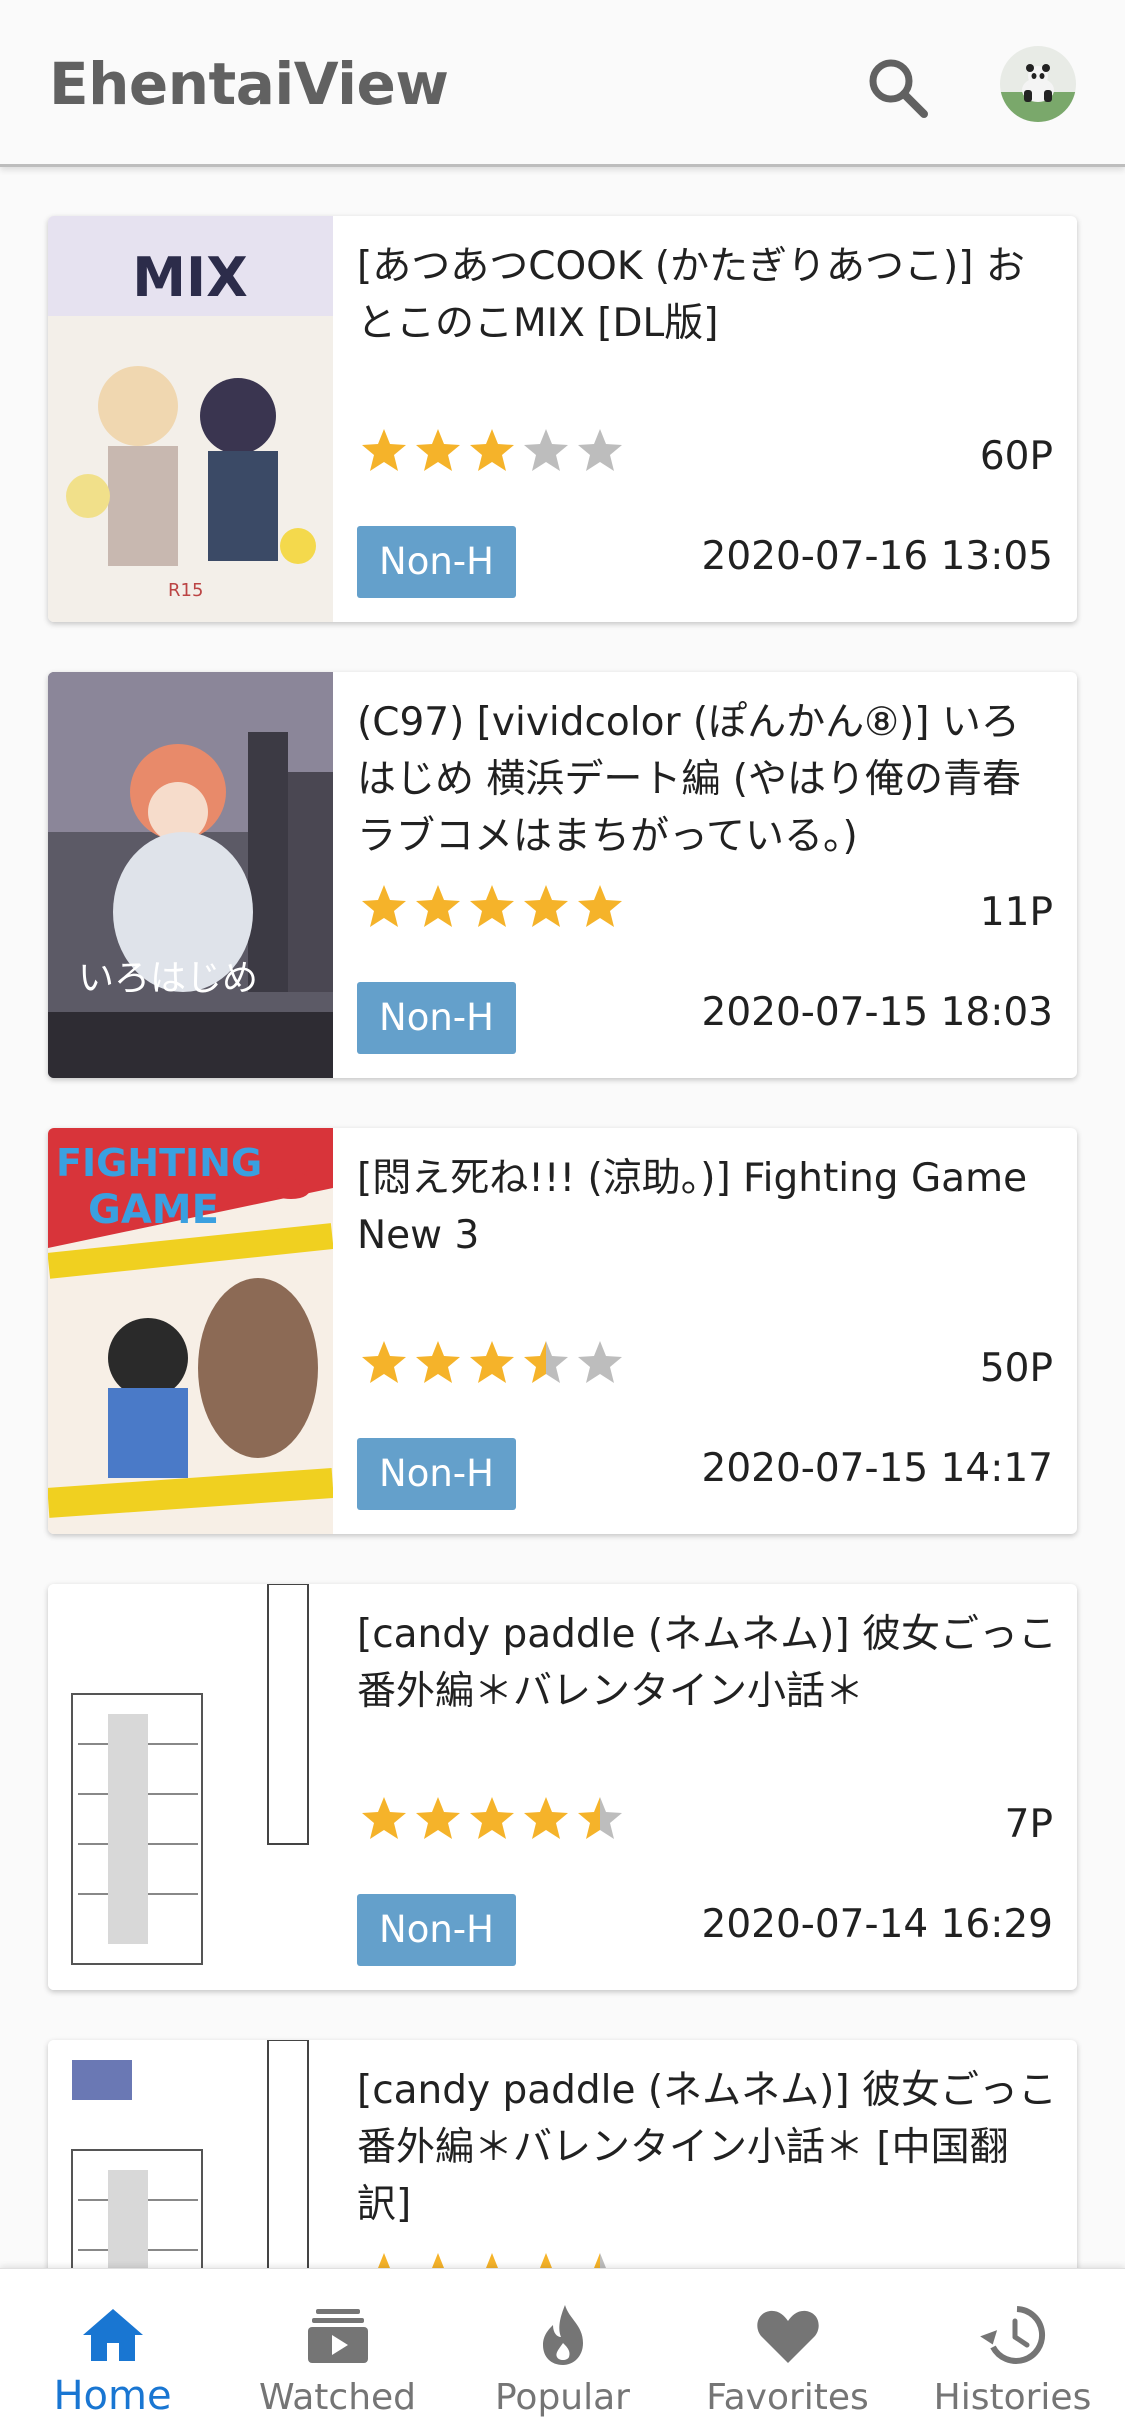 Image resolution: width=1125 pixels, height=2436 pixels. What do you see at coordinates (562, 83) in the screenshot?
I see `app-bar: EhentaiView` at bounding box center [562, 83].